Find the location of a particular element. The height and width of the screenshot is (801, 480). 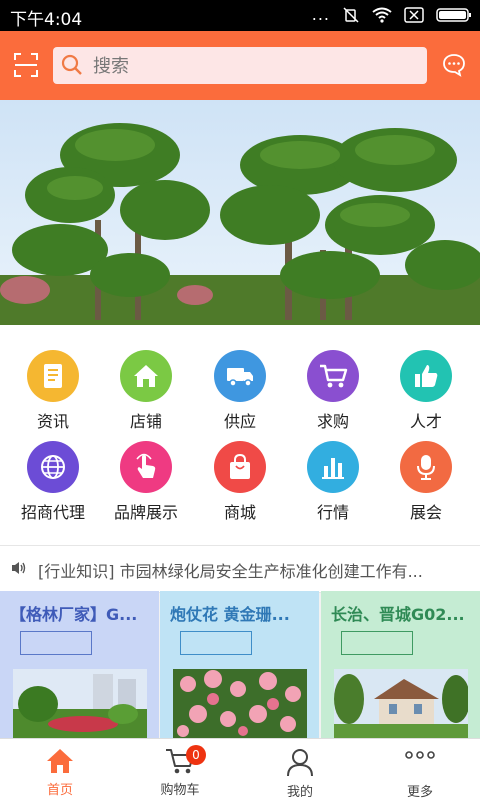

category-label: 店铺 is located at coordinates (145, 421).